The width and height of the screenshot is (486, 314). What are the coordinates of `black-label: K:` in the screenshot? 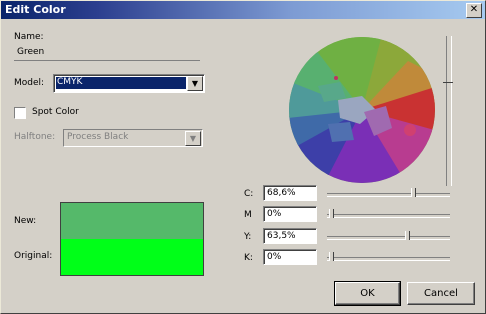 It's located at (248, 258).